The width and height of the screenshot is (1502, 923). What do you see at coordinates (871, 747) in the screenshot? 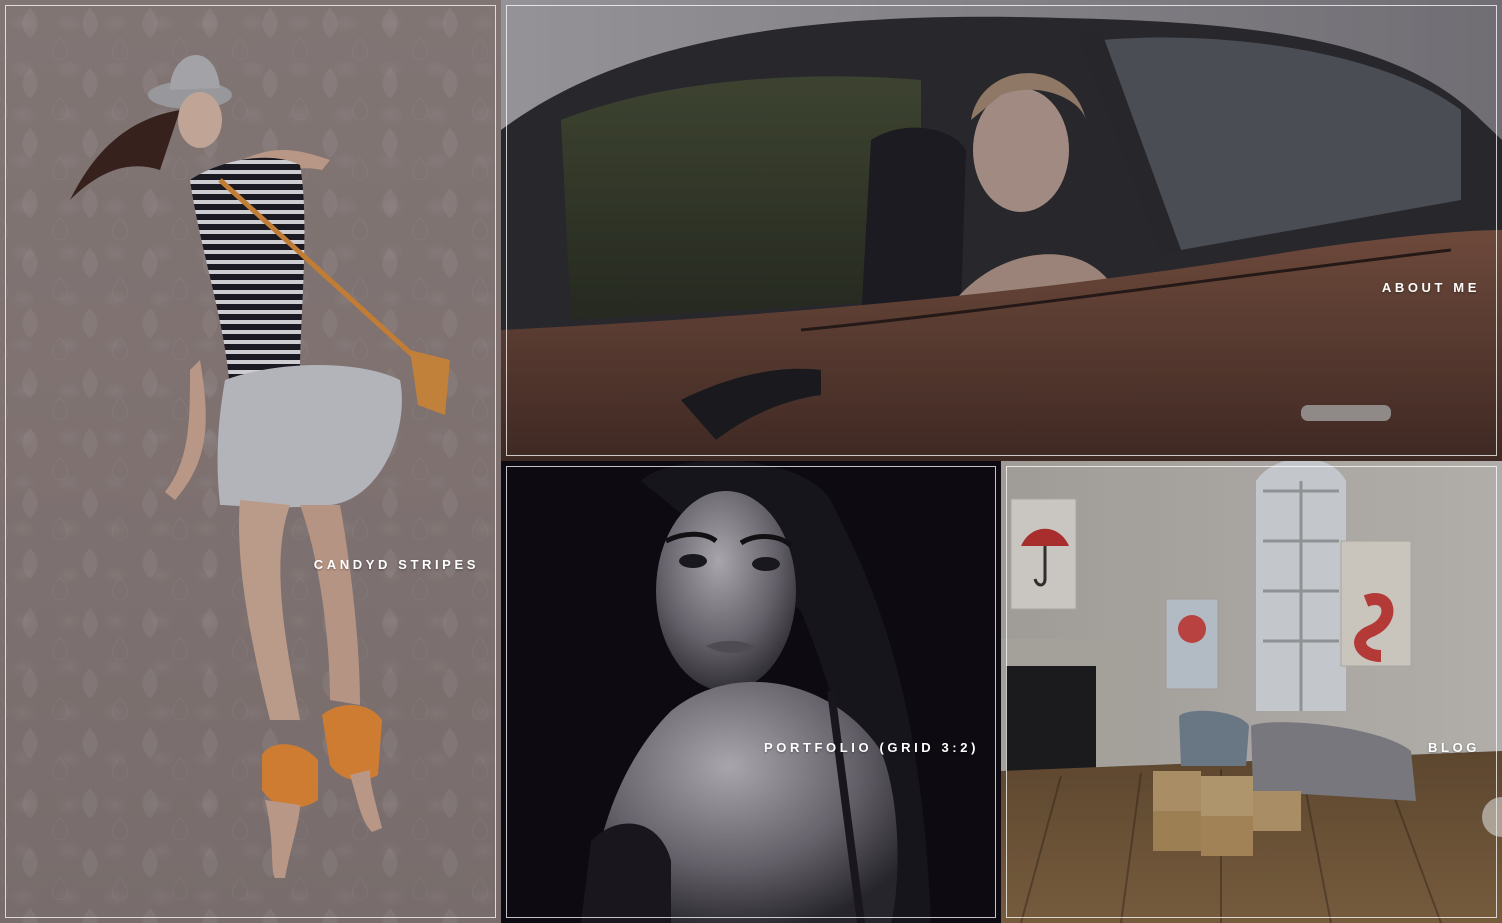
I see `portfolio-label: PORTFOLIO (GRID 3:2)` at bounding box center [871, 747].